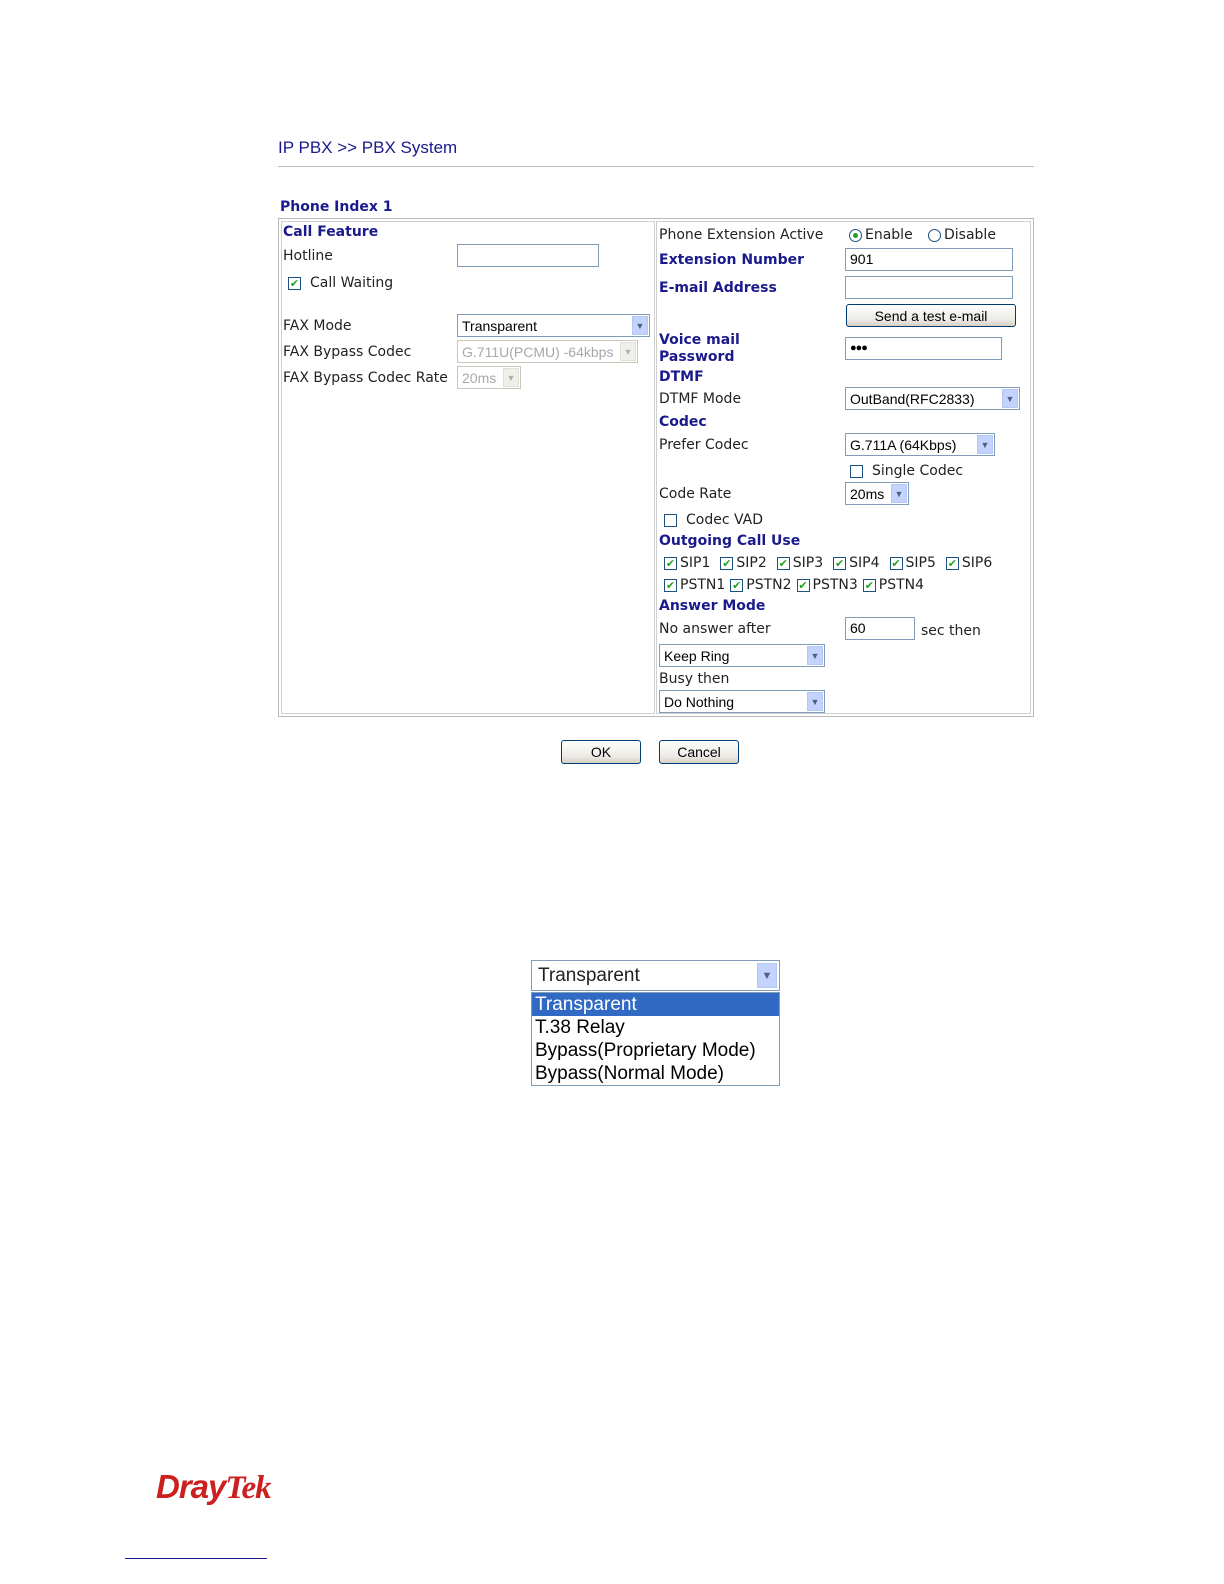 Image resolution: width=1224 pixels, height=1584 pixels. I want to click on pstn3-label: PSTN3, so click(835, 585).